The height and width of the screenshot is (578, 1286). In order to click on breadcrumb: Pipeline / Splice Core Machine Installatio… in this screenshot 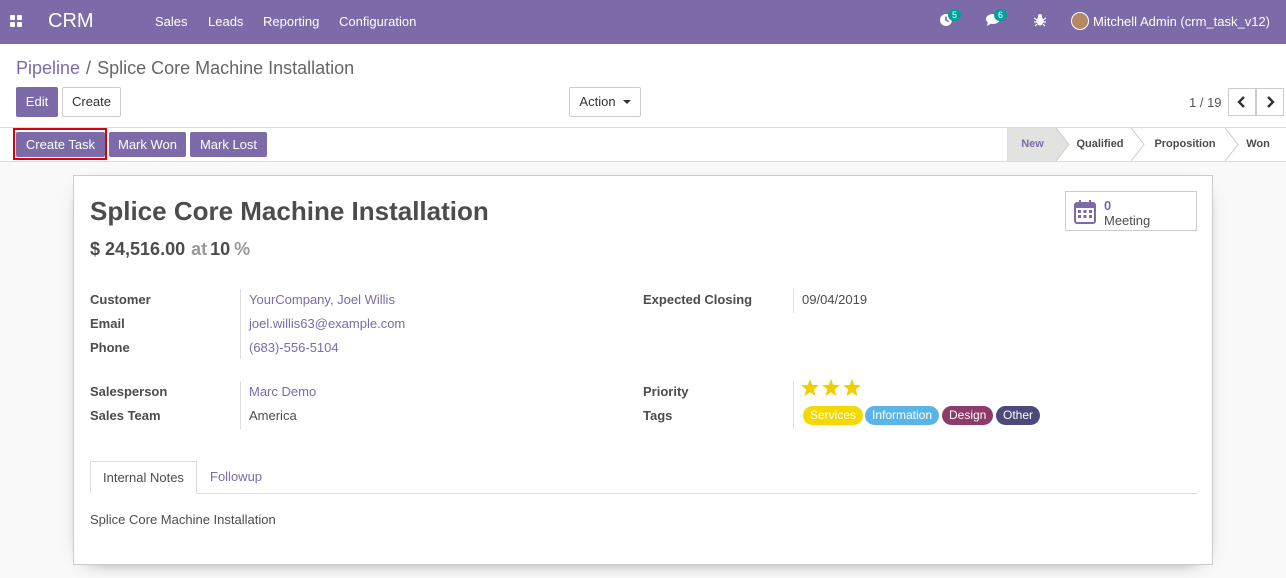, I will do `click(185, 68)`.